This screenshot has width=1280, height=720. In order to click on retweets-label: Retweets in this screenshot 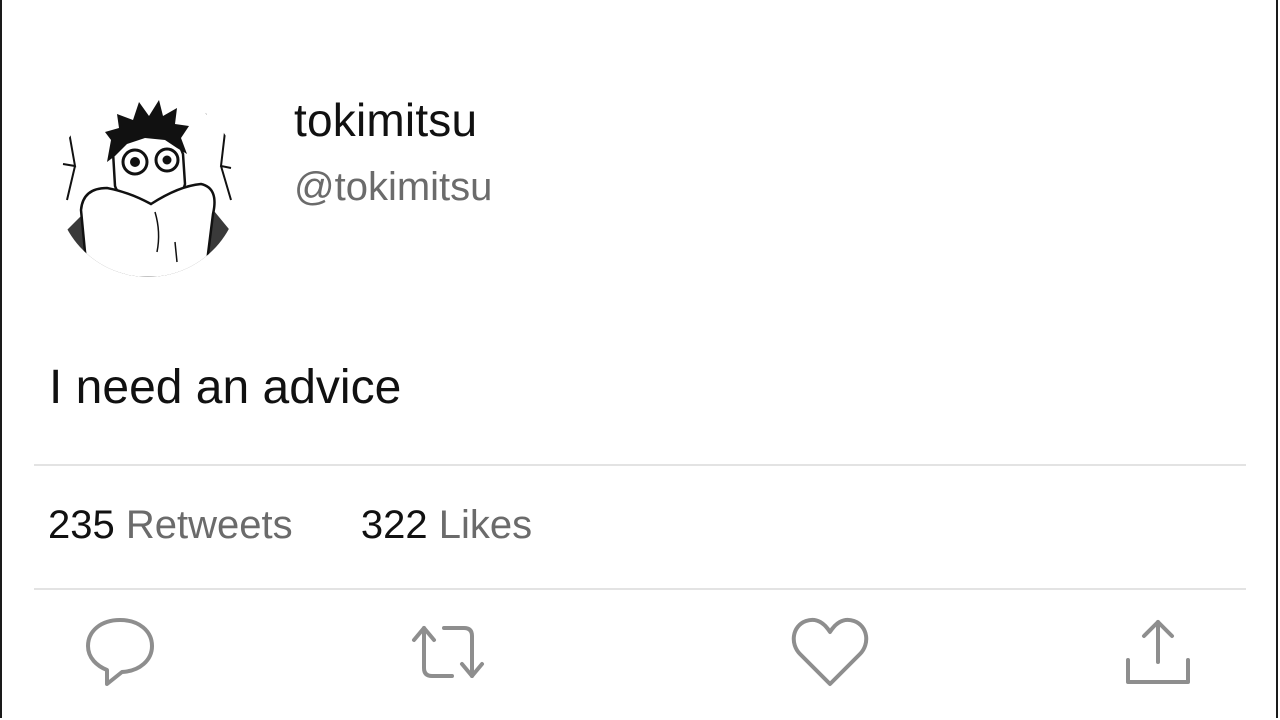, I will do `click(209, 525)`.